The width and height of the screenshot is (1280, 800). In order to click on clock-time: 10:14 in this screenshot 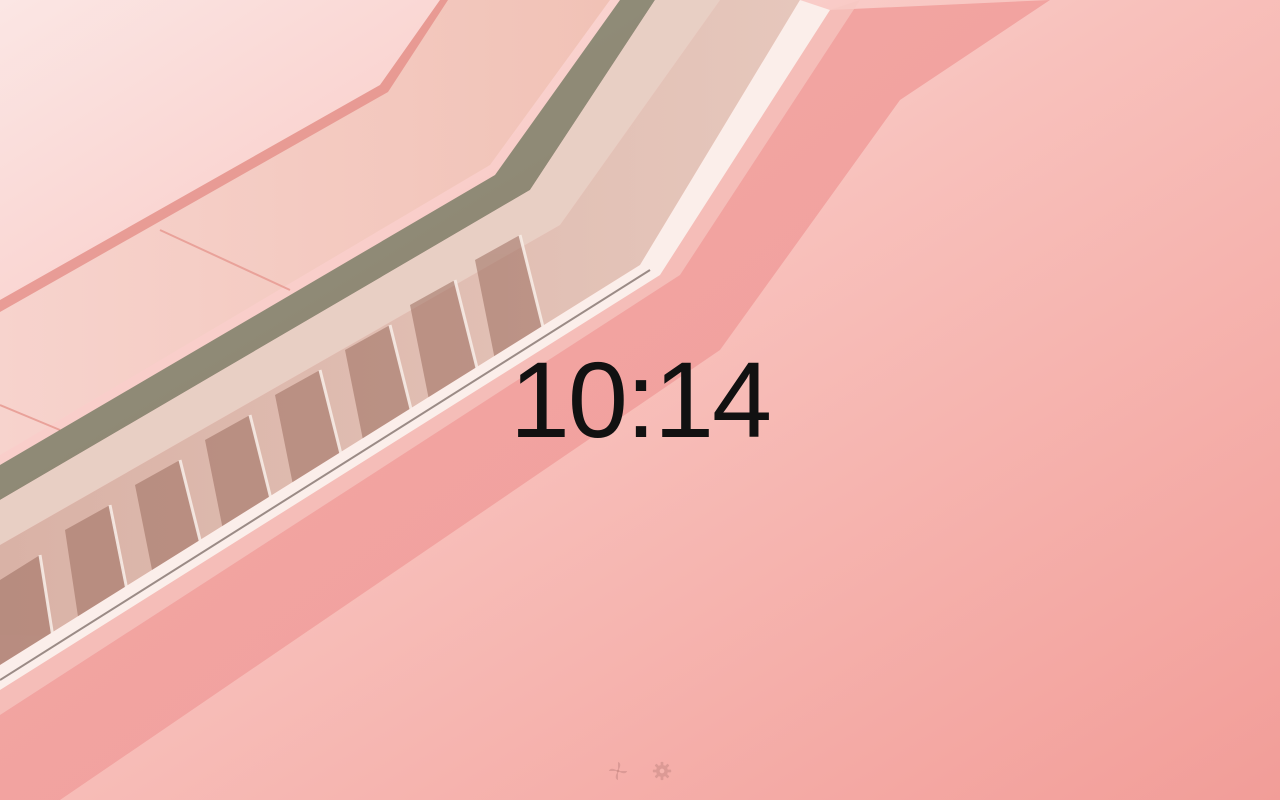, I will do `click(640, 399)`.